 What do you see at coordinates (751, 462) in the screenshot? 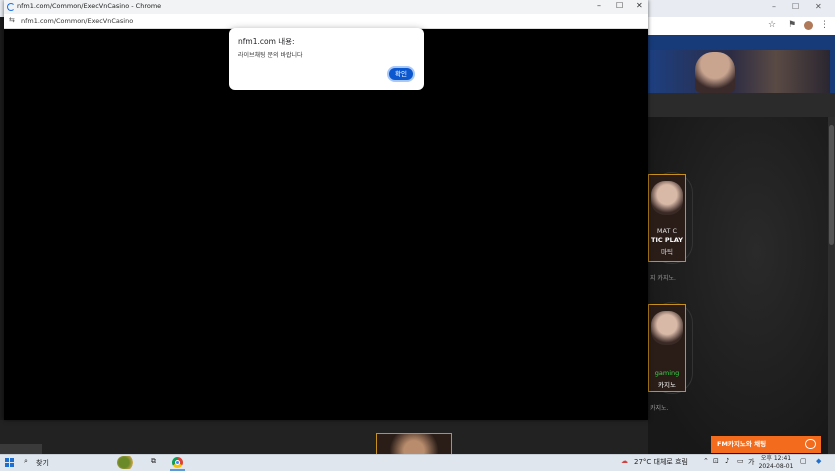
I see `ime-indicator: 가` at bounding box center [751, 462].